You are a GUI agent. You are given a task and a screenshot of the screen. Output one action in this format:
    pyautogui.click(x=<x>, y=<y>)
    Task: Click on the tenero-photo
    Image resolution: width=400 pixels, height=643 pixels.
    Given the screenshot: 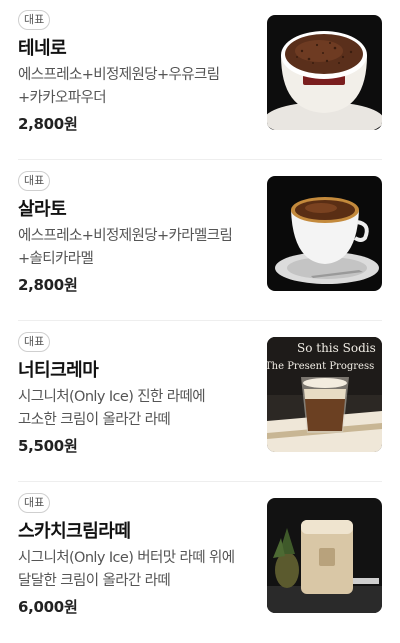 What is the action you would take?
    pyautogui.click(x=324, y=72)
    